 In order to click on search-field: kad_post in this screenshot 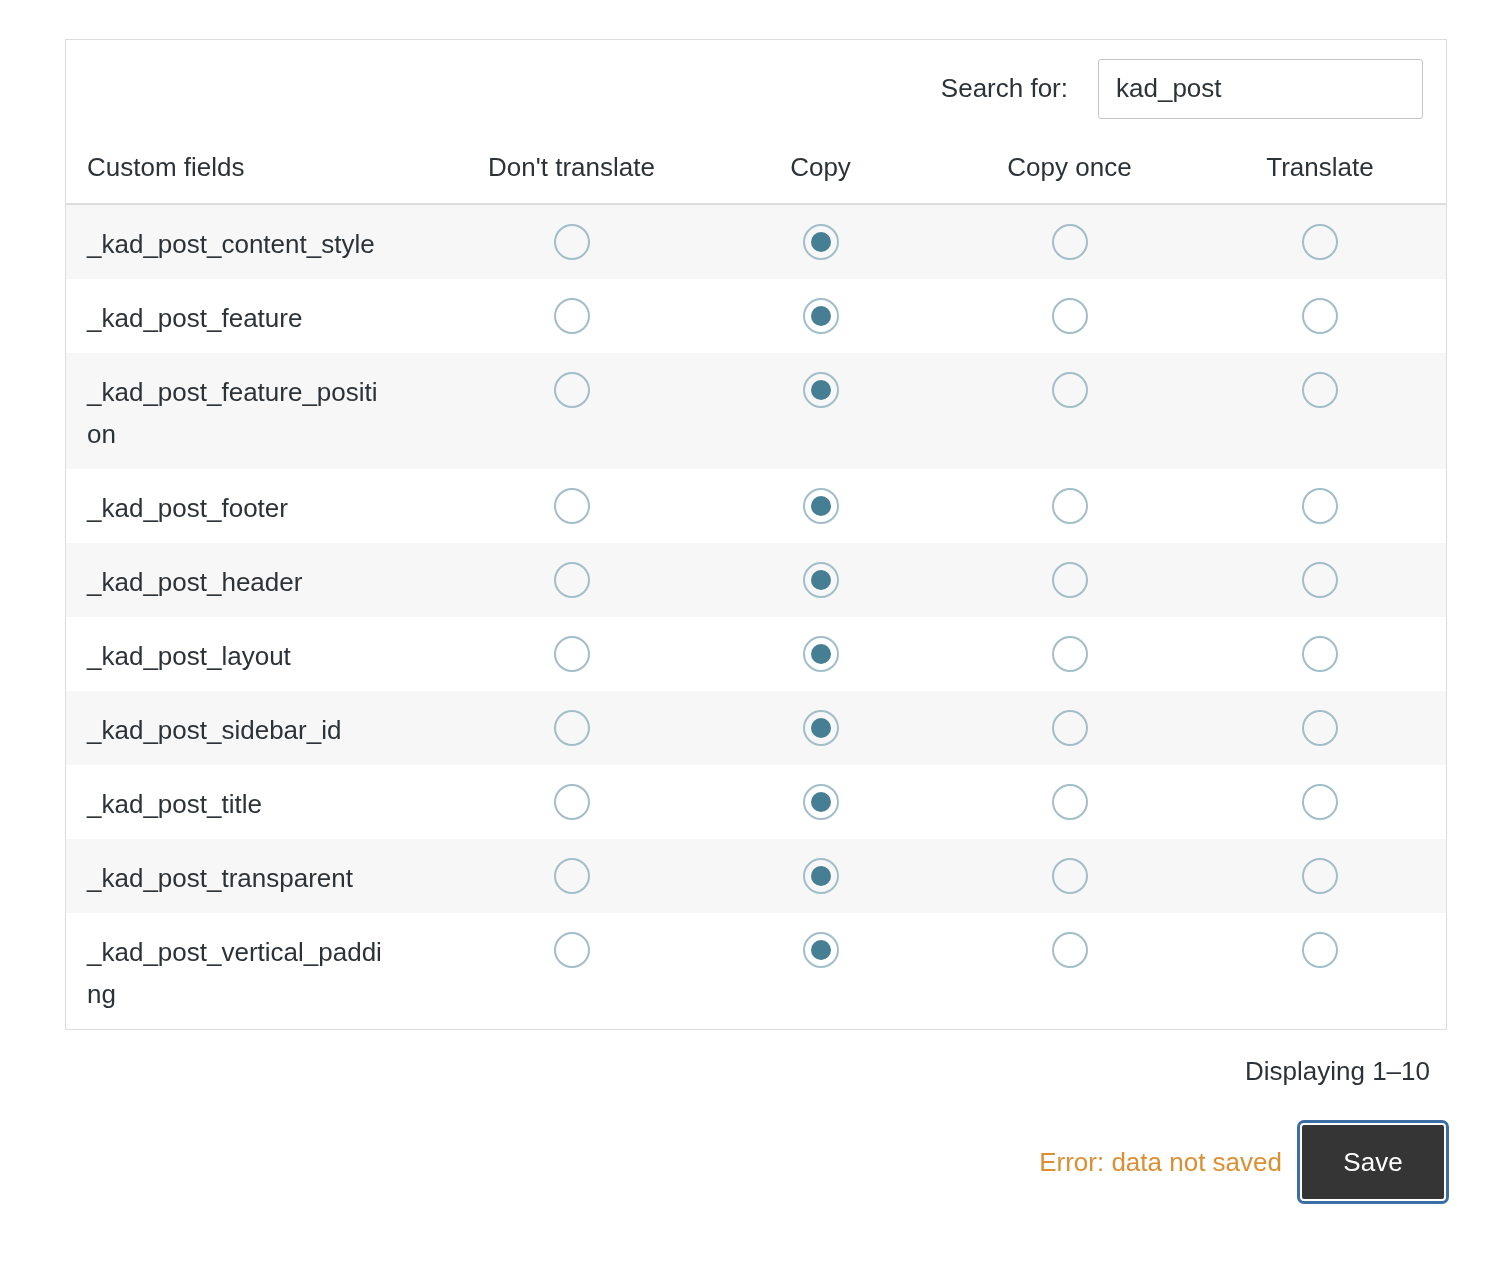, I will do `click(1260, 88)`.